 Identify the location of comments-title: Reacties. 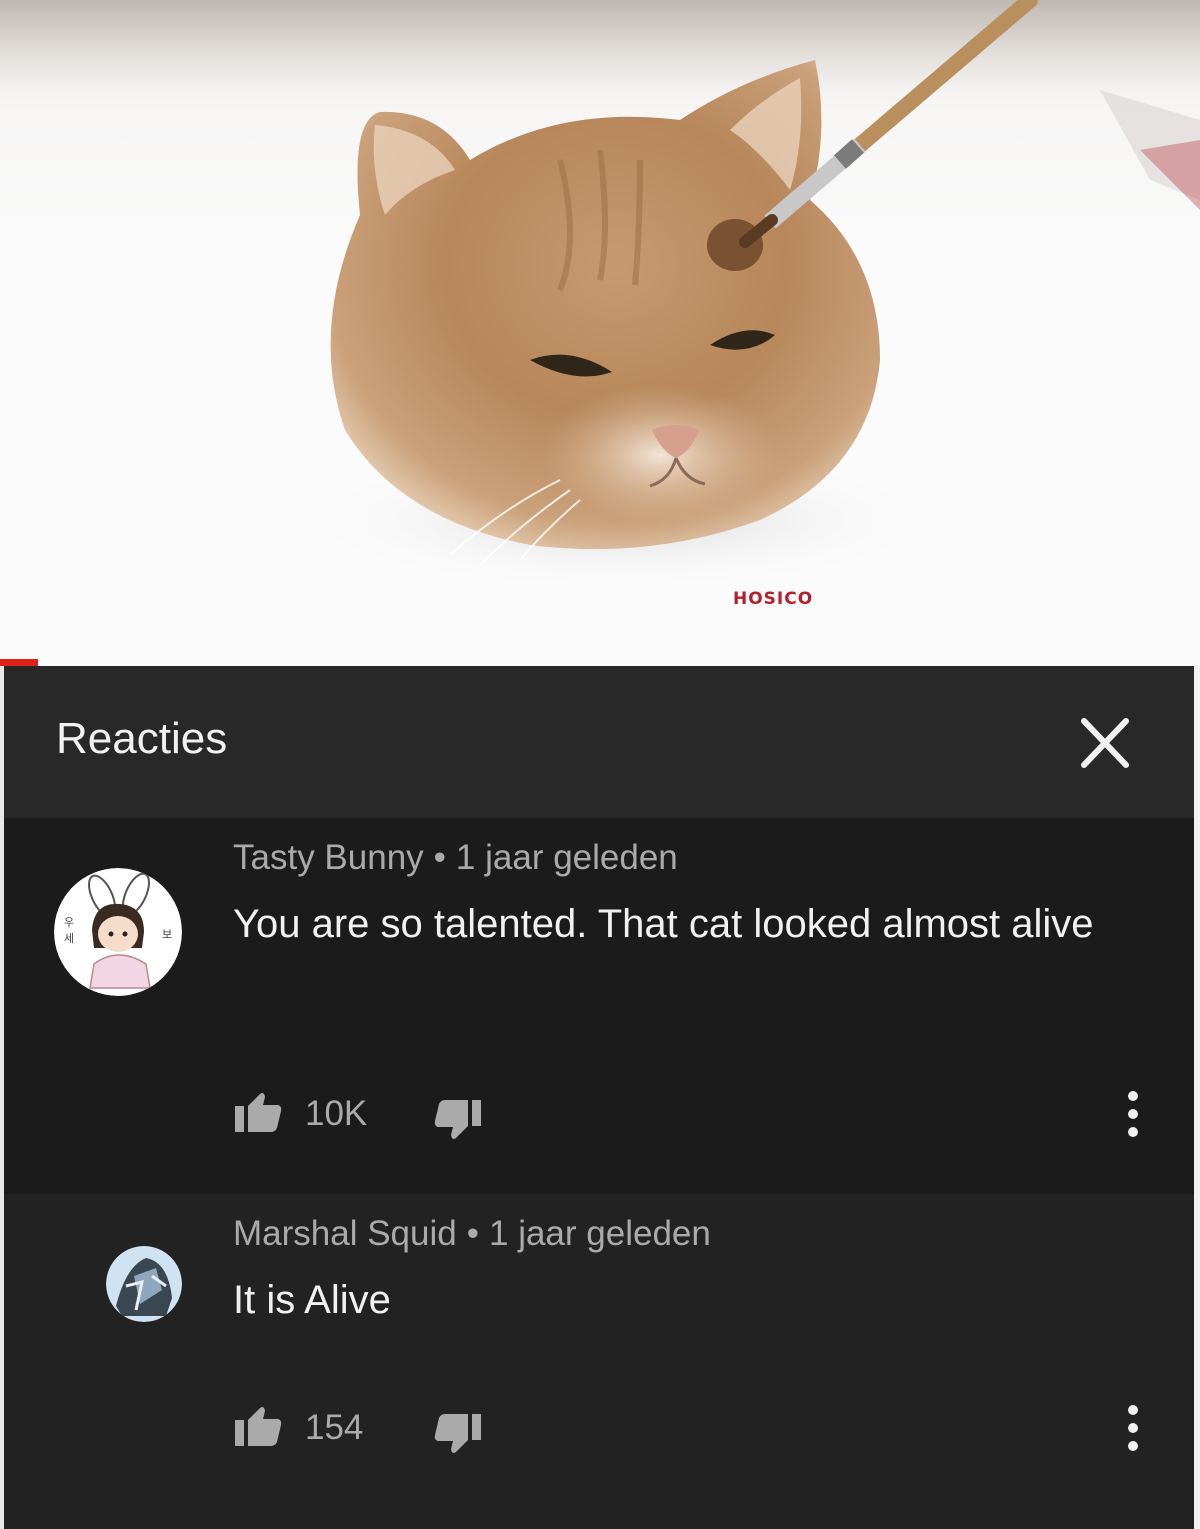
(142, 738).